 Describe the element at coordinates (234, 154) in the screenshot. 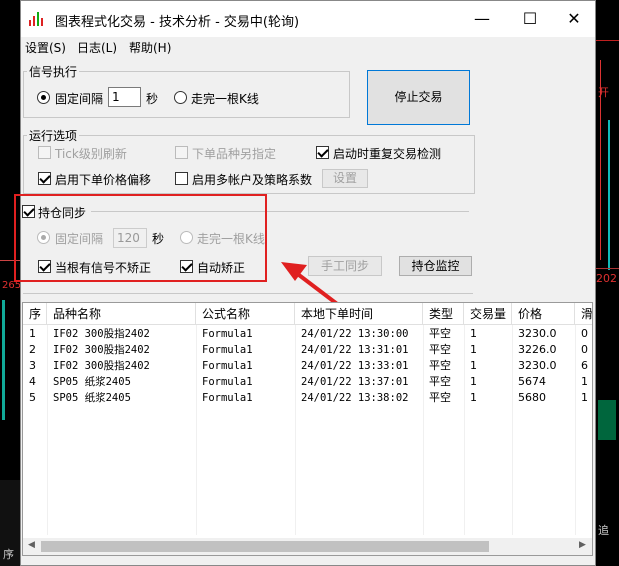

I see `specify-symbol-label: 下单品种另指定` at that location.